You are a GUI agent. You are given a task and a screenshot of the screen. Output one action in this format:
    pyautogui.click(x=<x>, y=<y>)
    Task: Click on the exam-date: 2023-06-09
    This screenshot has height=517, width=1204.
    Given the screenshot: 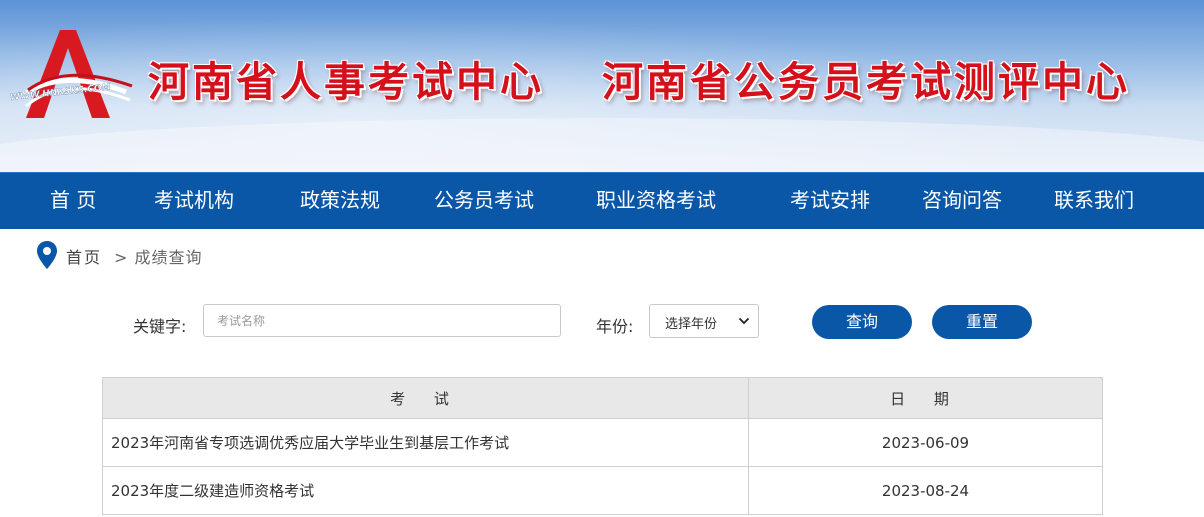 What is the action you would take?
    pyautogui.click(x=925, y=442)
    